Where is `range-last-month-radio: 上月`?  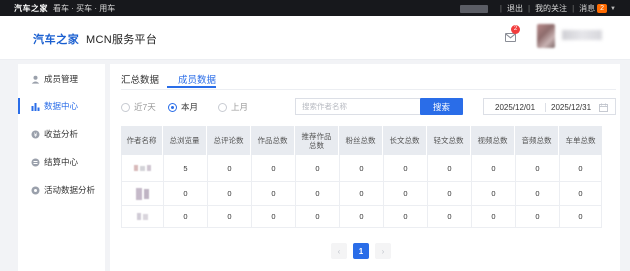 range-last-month-radio: 上月 is located at coordinates (233, 107).